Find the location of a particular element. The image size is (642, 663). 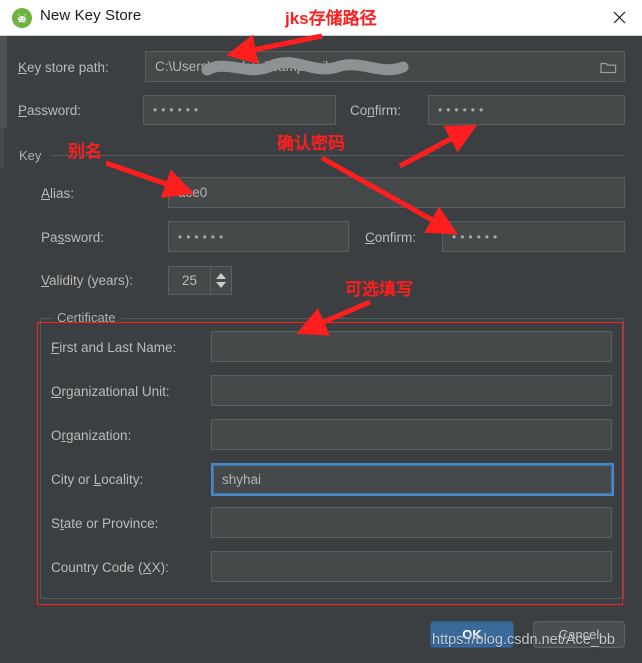

keystore-confirm-value: •••••• is located at coordinates (463, 110).